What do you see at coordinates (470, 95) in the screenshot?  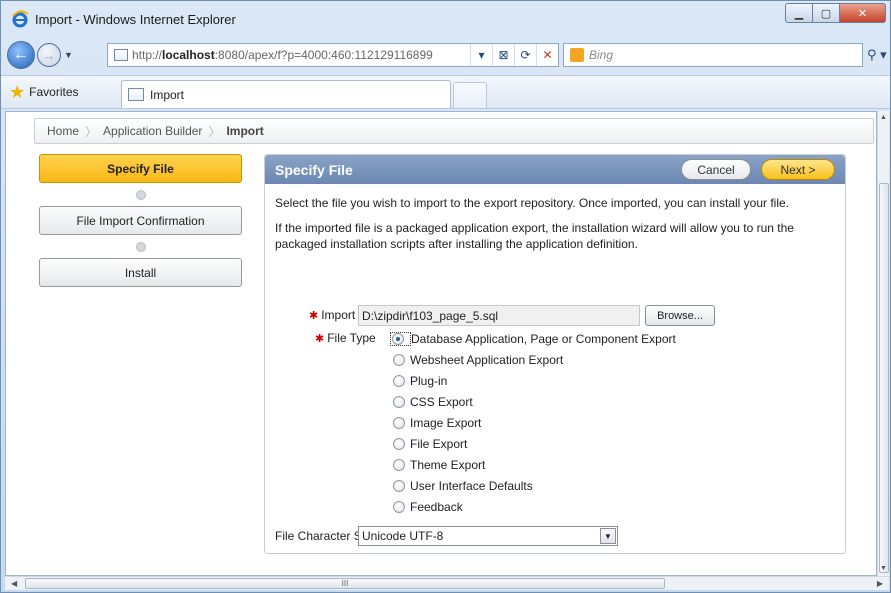 I see `new-tab-button` at bounding box center [470, 95].